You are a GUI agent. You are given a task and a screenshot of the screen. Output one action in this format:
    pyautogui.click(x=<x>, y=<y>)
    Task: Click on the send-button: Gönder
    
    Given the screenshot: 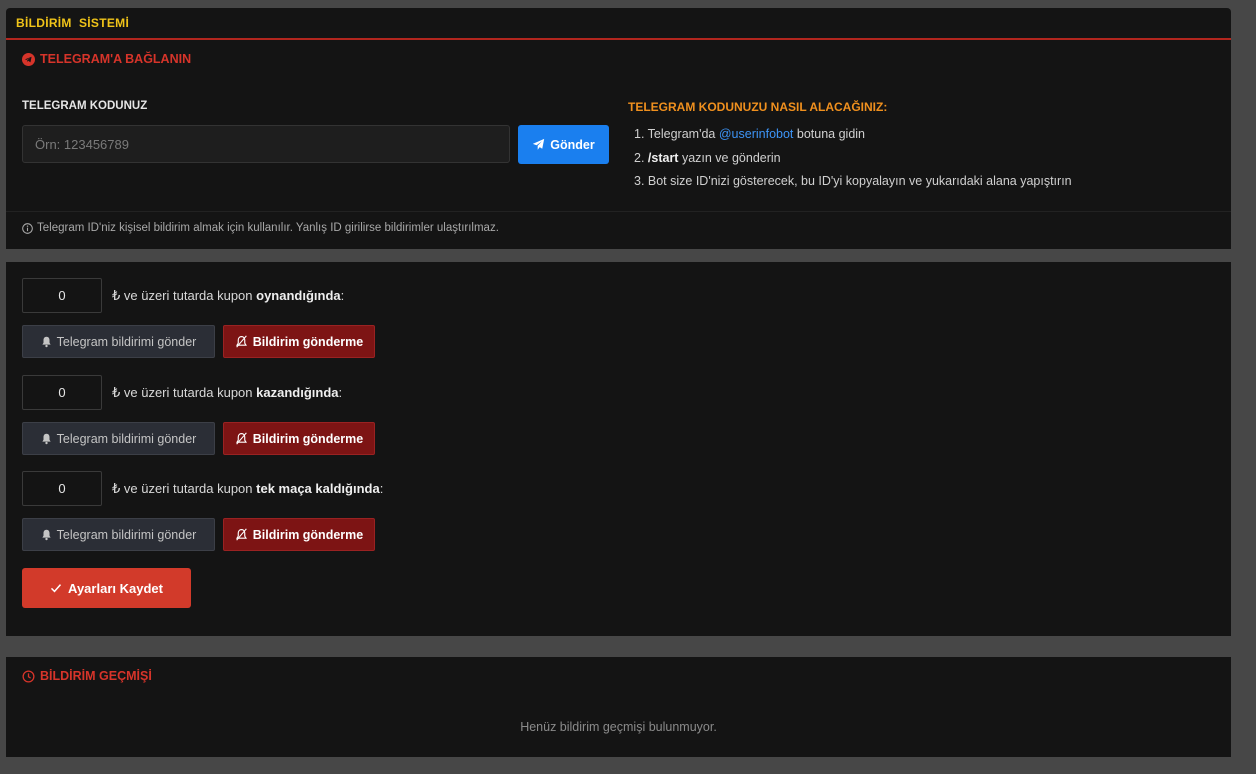 What is the action you would take?
    pyautogui.click(x=563, y=144)
    